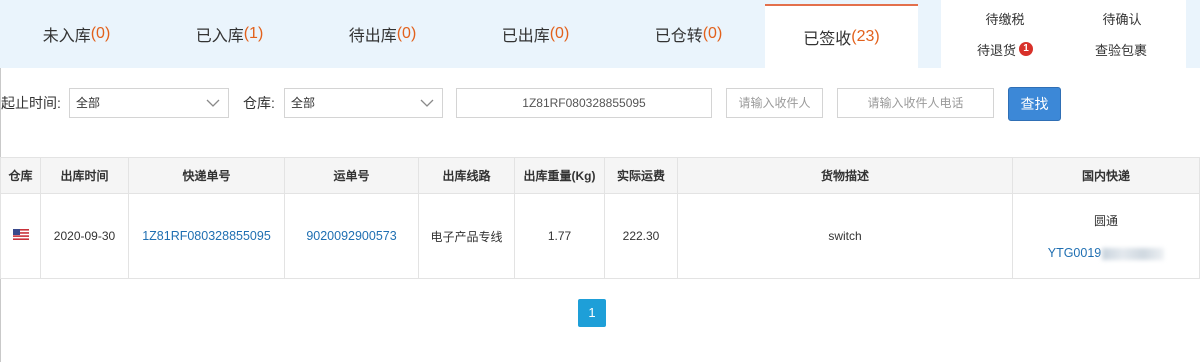 This screenshot has width=1200, height=362. I want to click on cell-warehouse, so click(20, 236).